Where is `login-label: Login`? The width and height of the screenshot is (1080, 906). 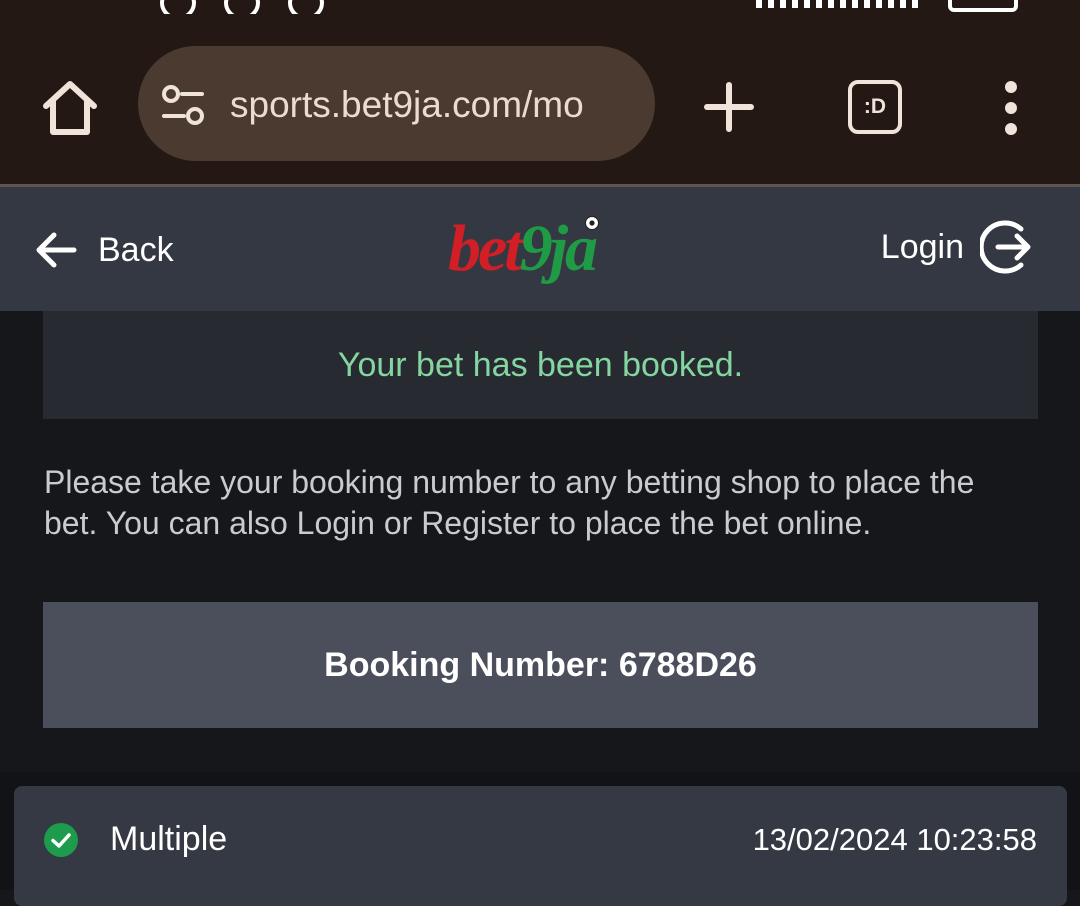
login-label: Login is located at coordinates (922, 246).